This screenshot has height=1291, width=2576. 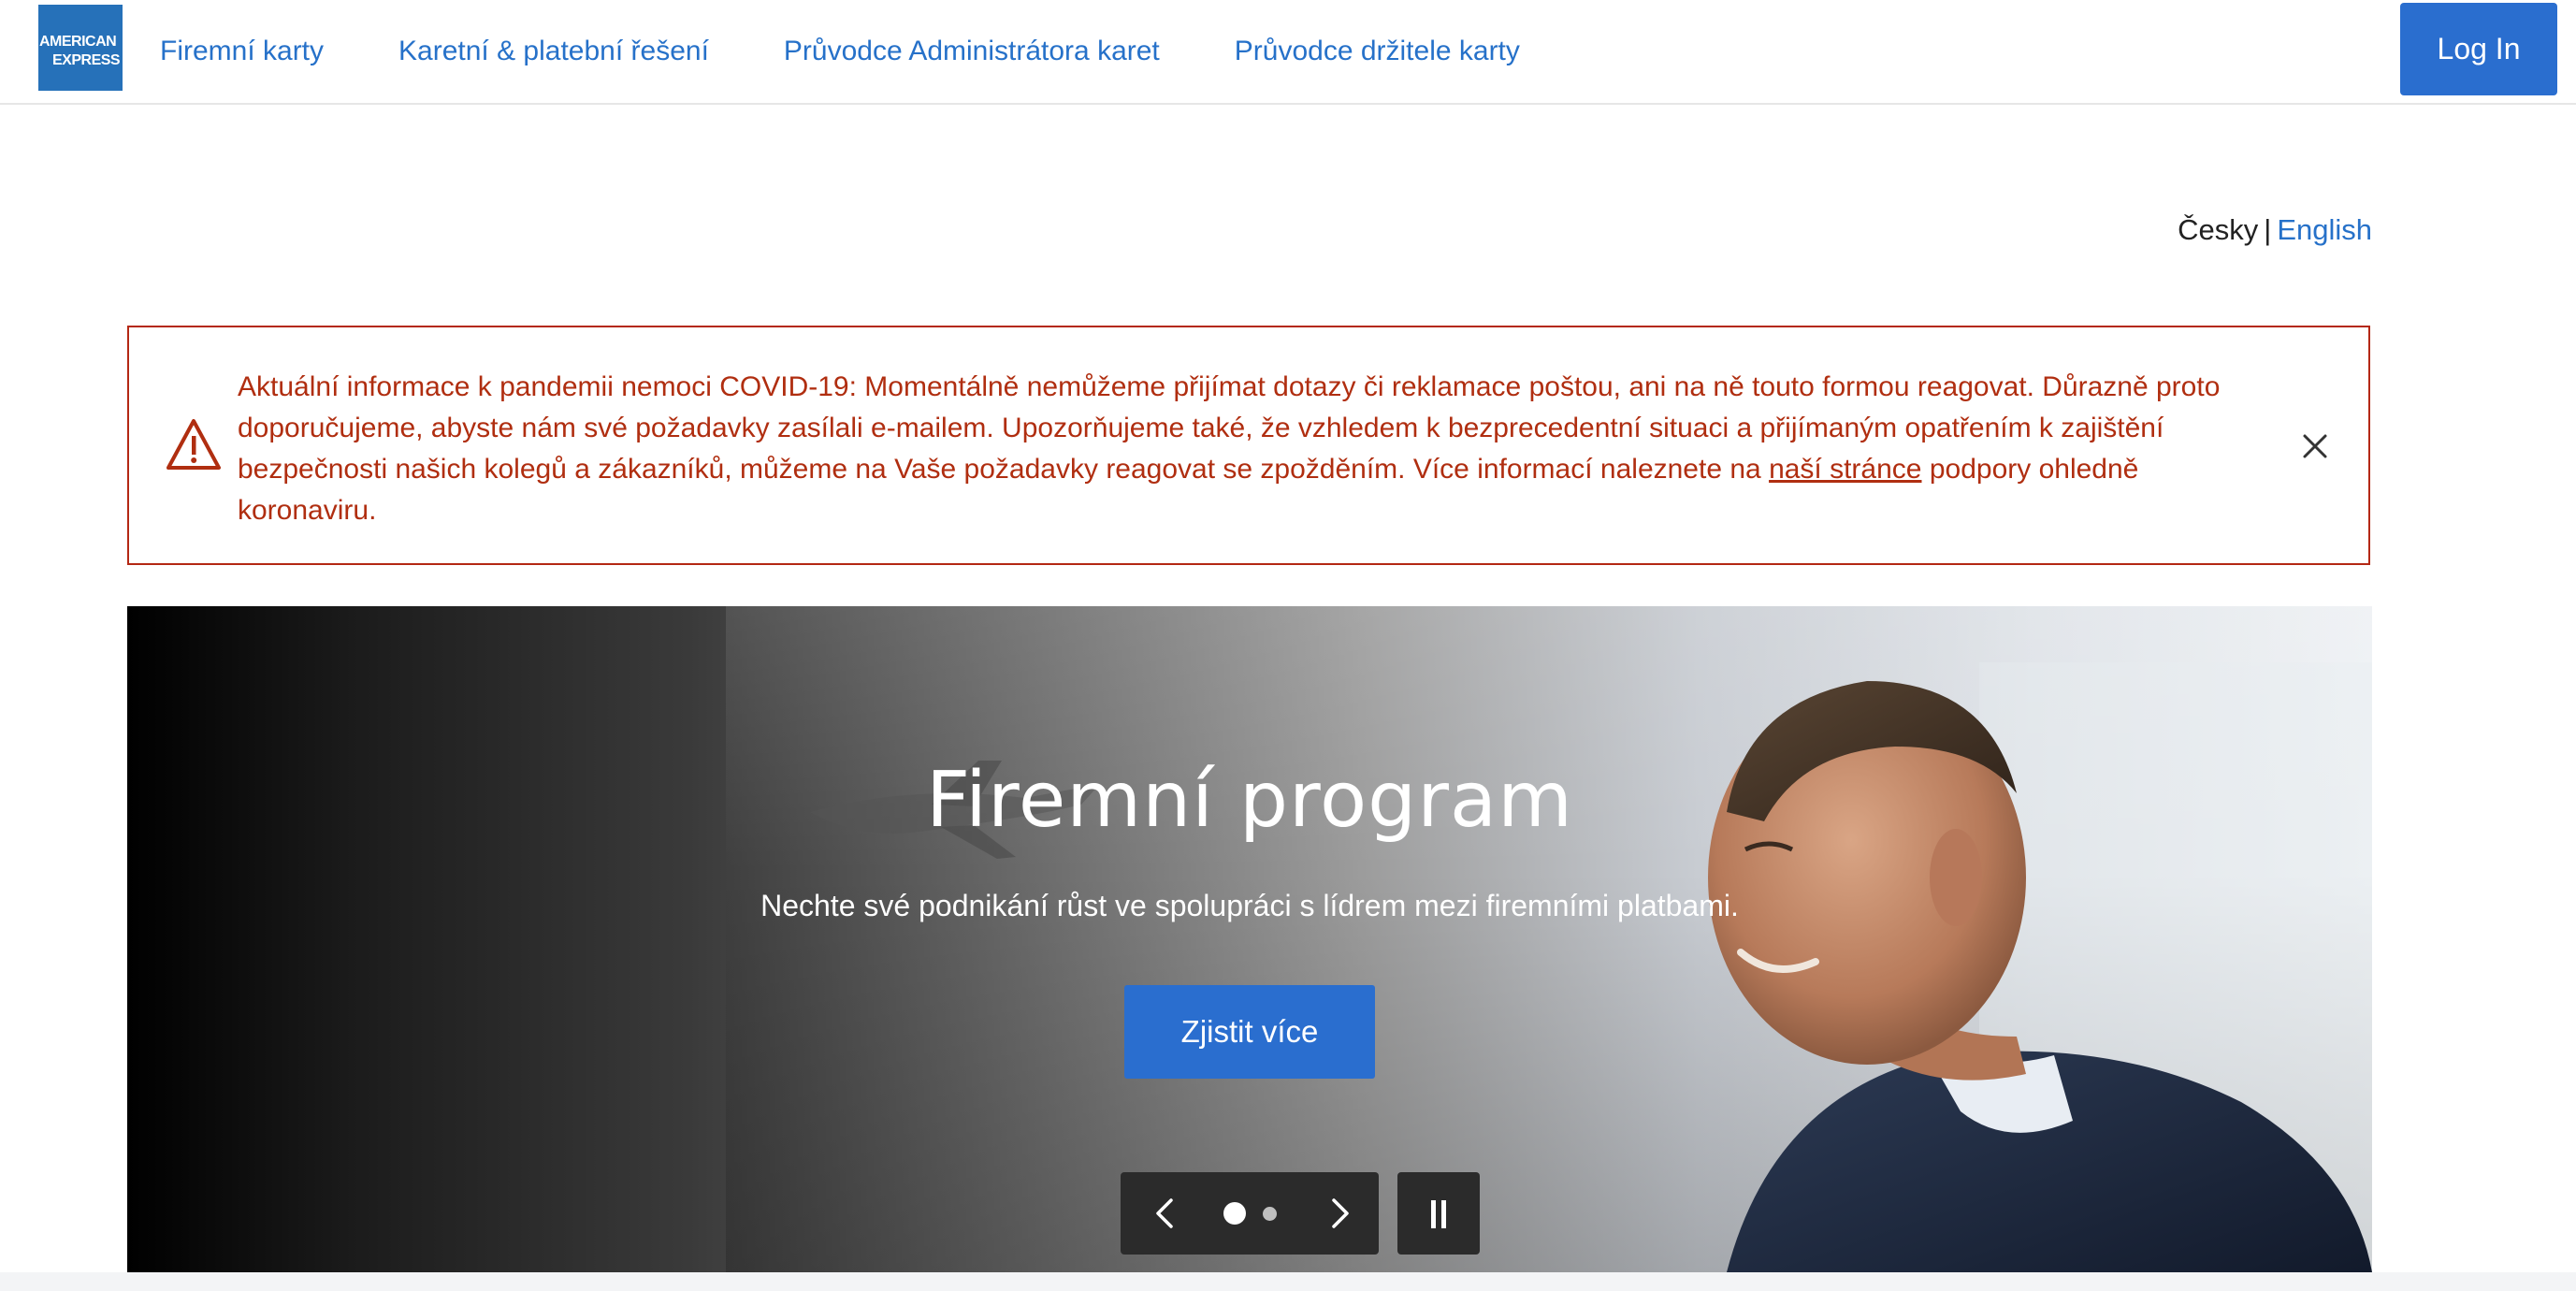 What do you see at coordinates (1165, 1213) in the screenshot?
I see `chevron-left-icon` at bounding box center [1165, 1213].